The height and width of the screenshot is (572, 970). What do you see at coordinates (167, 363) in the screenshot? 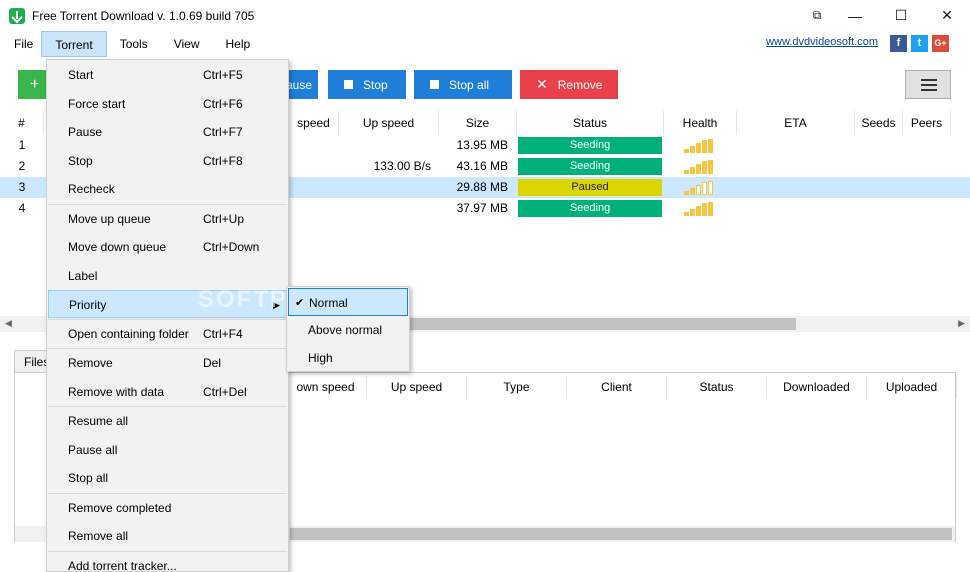
I see `menu-item-remove: Remove Del` at bounding box center [167, 363].